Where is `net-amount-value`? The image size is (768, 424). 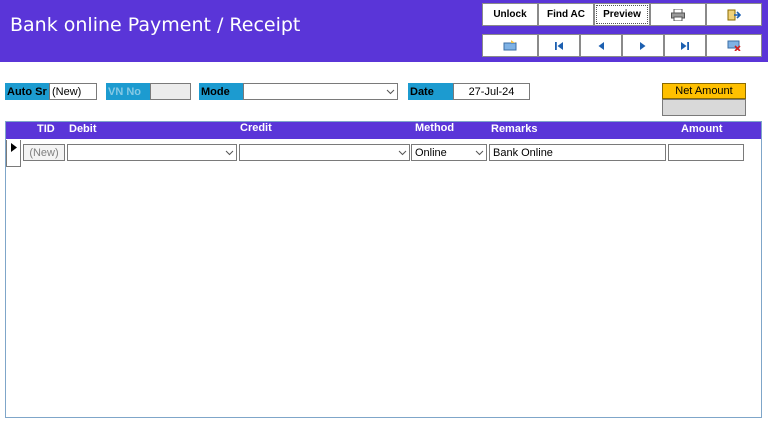
net-amount-value is located at coordinates (704, 107).